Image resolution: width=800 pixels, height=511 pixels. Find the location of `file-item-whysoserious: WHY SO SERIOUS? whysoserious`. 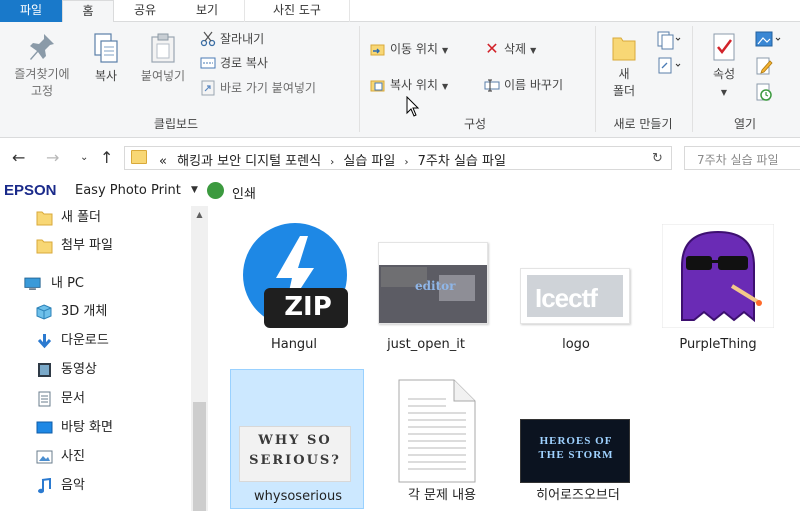

file-item-whysoserious: WHY SO SERIOUS? whysoserious is located at coordinates (297, 439).